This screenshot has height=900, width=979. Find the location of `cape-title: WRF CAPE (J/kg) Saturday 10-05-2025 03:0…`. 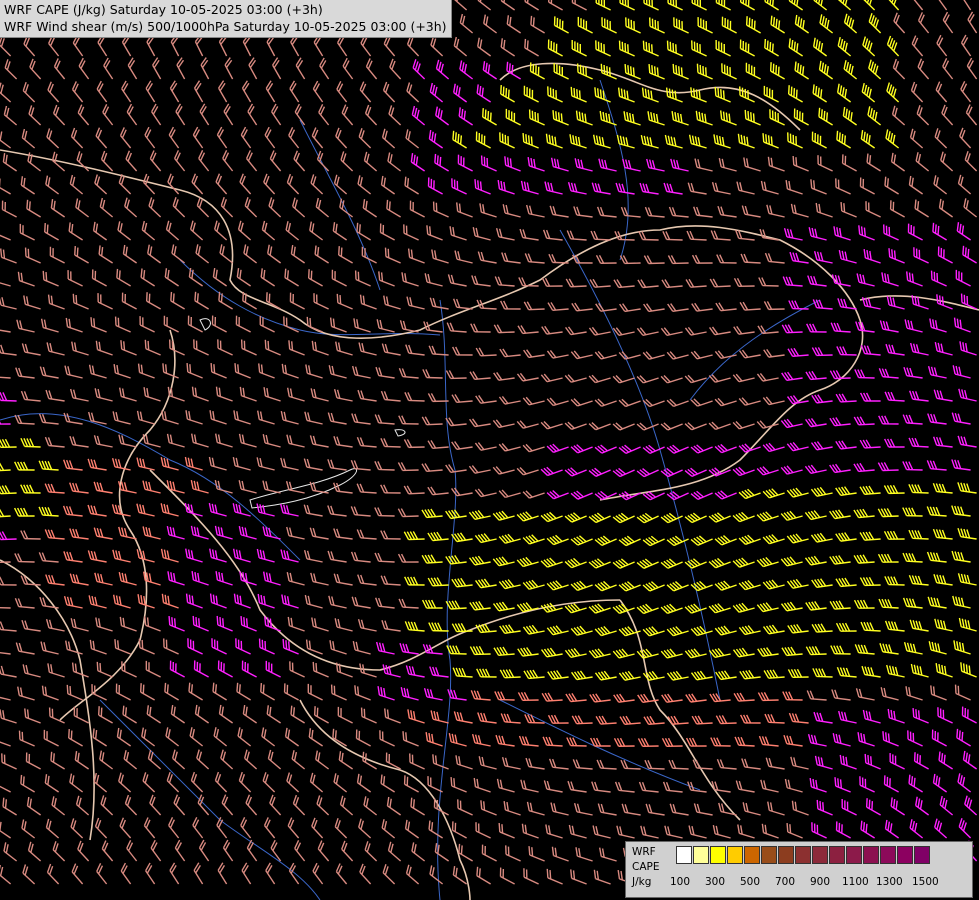

cape-title: WRF CAPE (J/kg) Saturday 10-05-2025 03:0… is located at coordinates (163, 9).